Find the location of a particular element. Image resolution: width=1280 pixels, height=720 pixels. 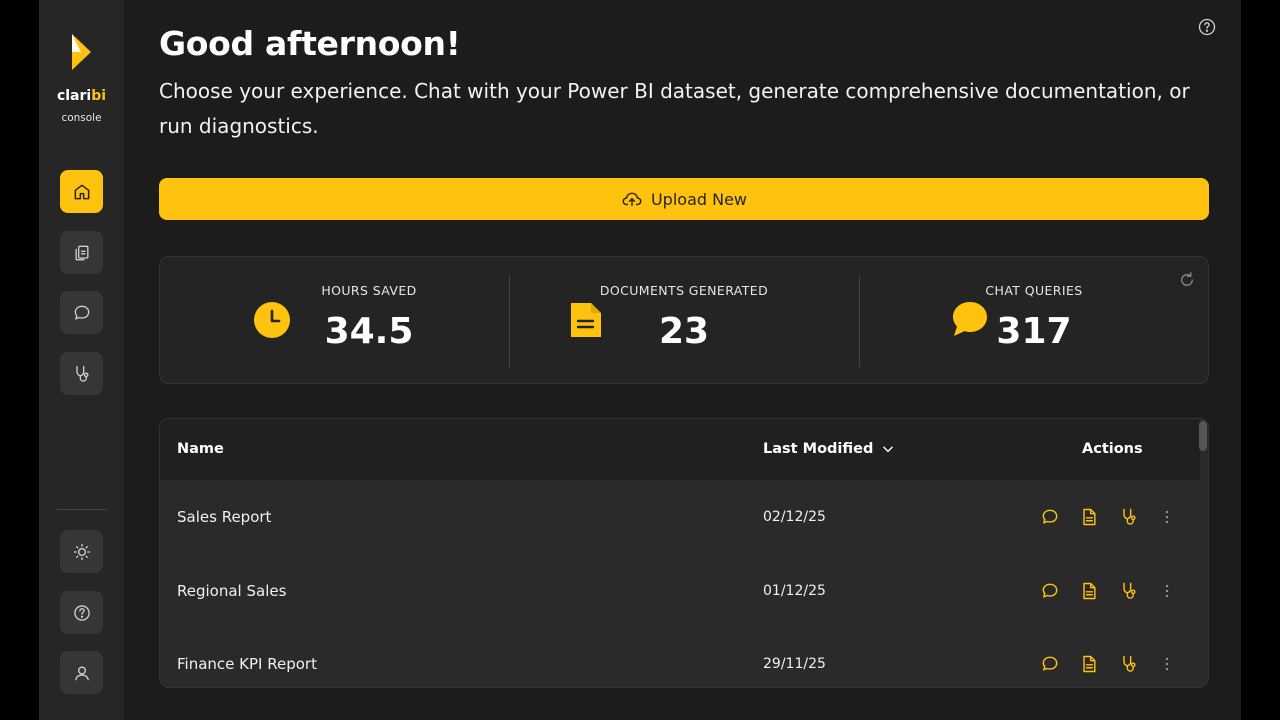

stat-hours-saved: HOURS SAVED 34.5 is located at coordinates (335, 320).